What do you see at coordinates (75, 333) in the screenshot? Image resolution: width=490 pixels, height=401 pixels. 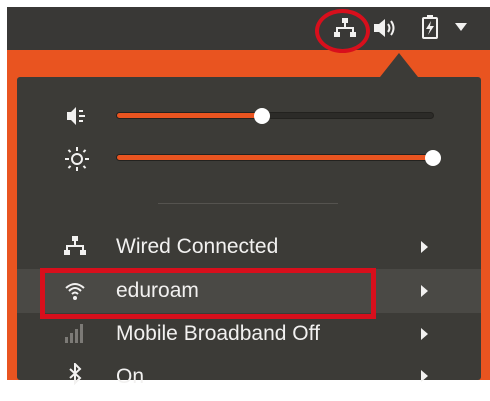 I see `signal-bars-icon` at bounding box center [75, 333].